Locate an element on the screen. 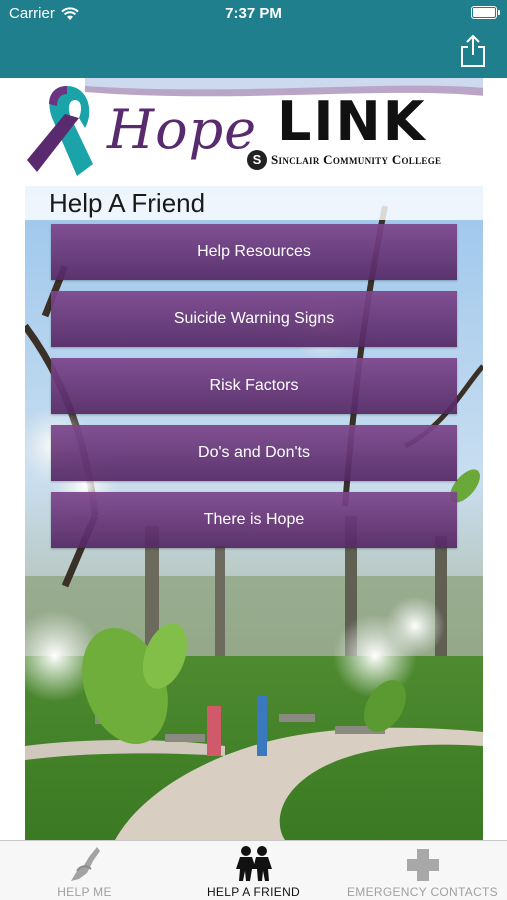  tab-emergency-contacts: EMERGENCY CONTACTS is located at coordinates (422, 870).